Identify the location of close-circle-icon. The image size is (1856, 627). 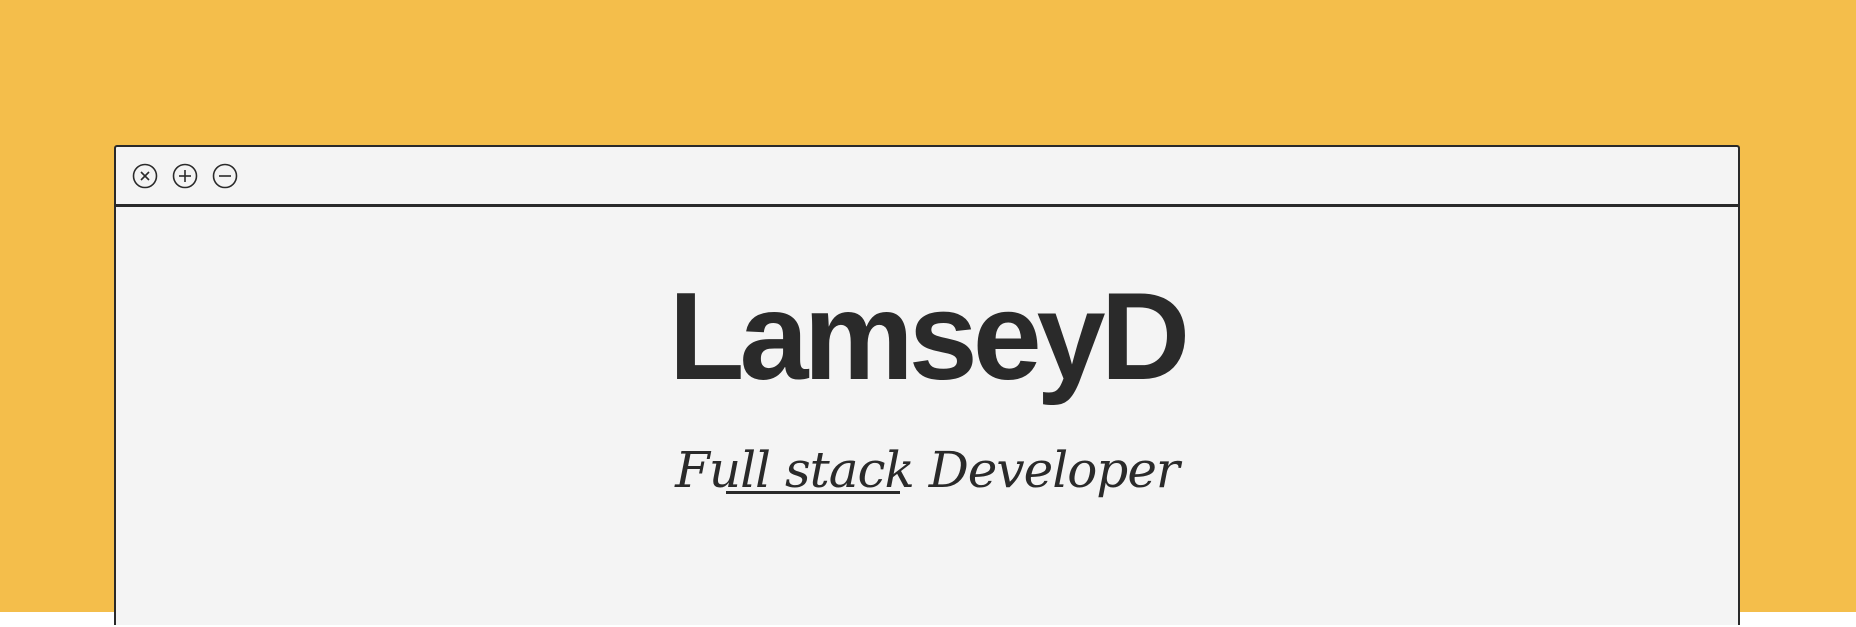
(145, 175).